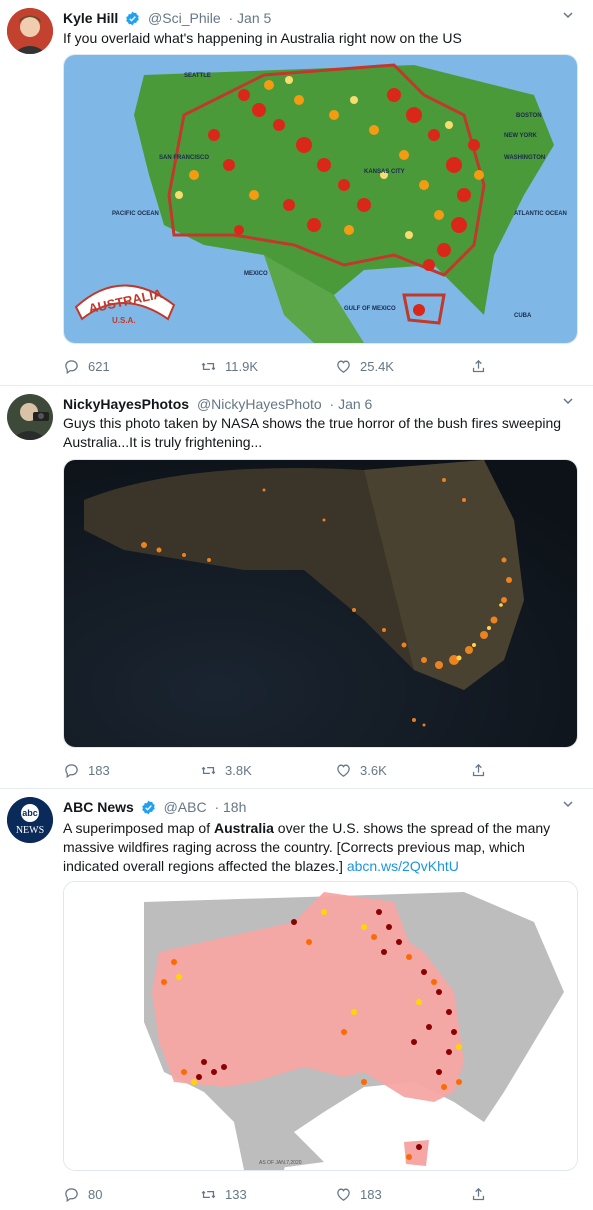 The height and width of the screenshot is (1210, 593). What do you see at coordinates (95, 1194) in the screenshot?
I see `reply-count: 80` at bounding box center [95, 1194].